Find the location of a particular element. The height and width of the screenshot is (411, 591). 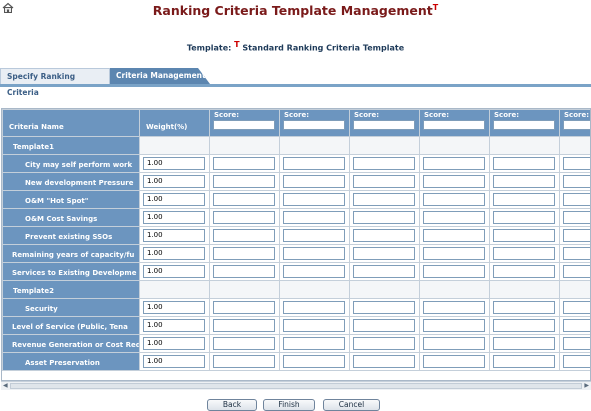

horizontal-scrollbar: ◀ ▶ is located at coordinates (296, 385).